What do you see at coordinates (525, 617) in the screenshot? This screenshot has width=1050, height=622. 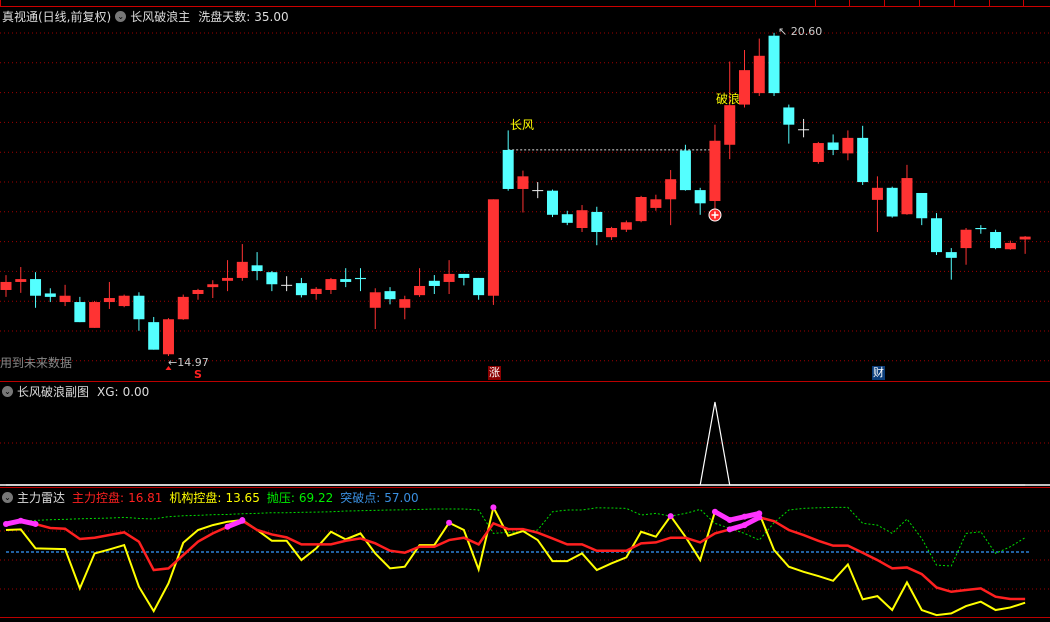 I see `time-axis-line` at bounding box center [525, 617].